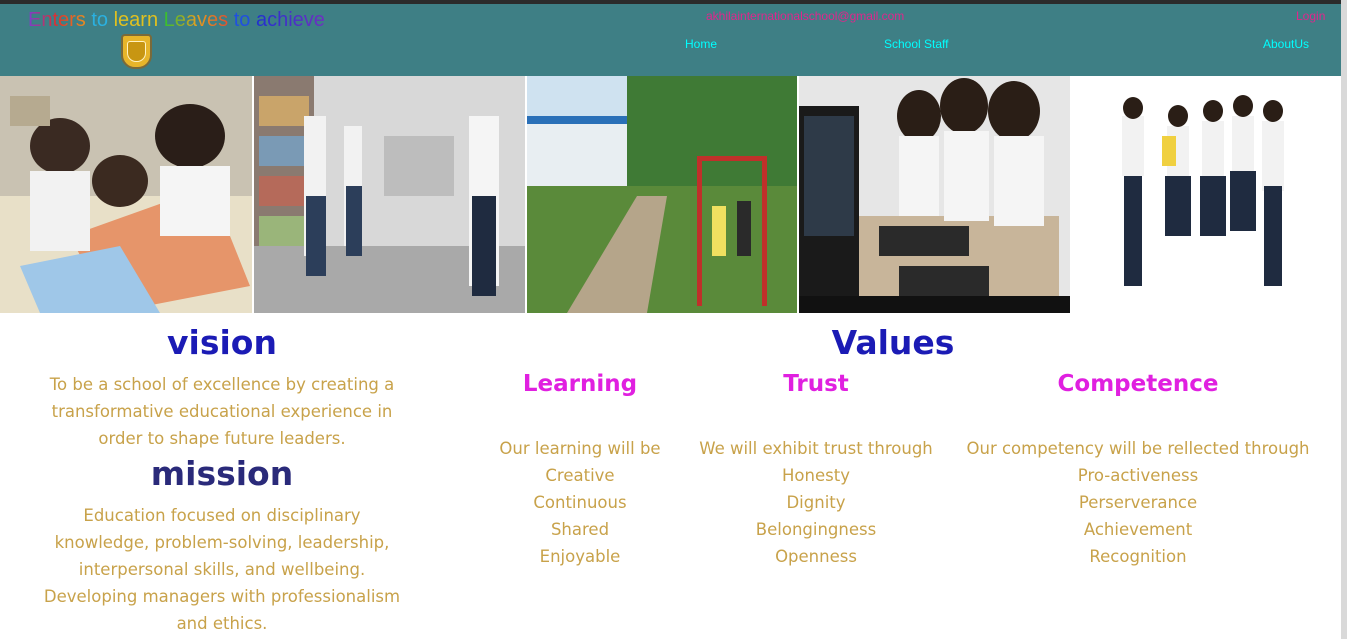 The image size is (1347, 639). What do you see at coordinates (701, 44) in the screenshot?
I see `nav-home-link: Home` at bounding box center [701, 44].